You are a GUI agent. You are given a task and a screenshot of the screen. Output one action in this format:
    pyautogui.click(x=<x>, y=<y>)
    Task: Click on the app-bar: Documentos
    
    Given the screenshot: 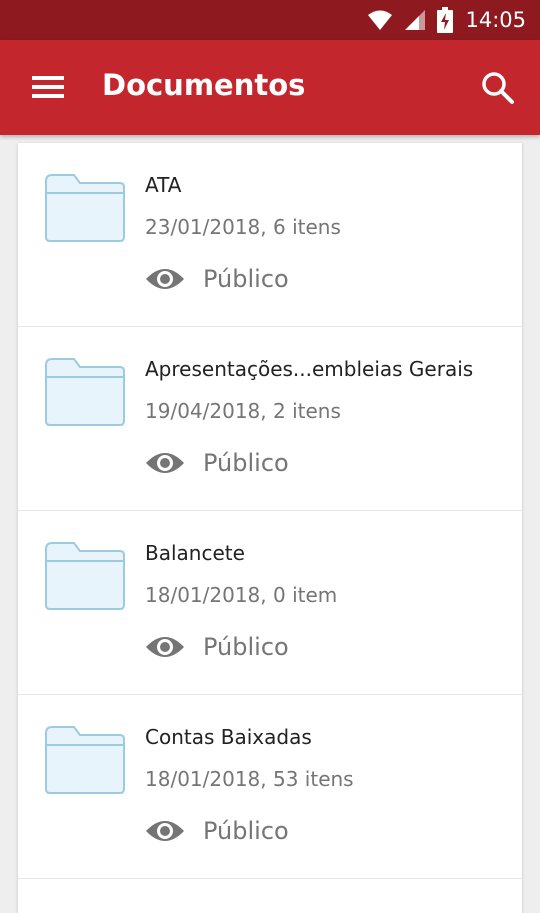 What is the action you would take?
    pyautogui.click(x=270, y=87)
    